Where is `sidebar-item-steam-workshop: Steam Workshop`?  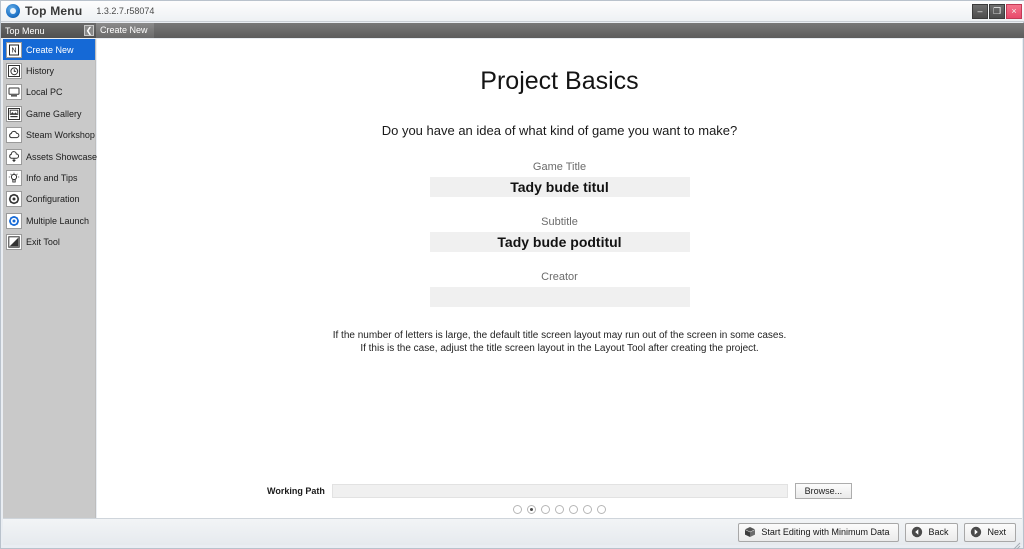 sidebar-item-steam-workshop: Steam Workshop is located at coordinates (49, 135).